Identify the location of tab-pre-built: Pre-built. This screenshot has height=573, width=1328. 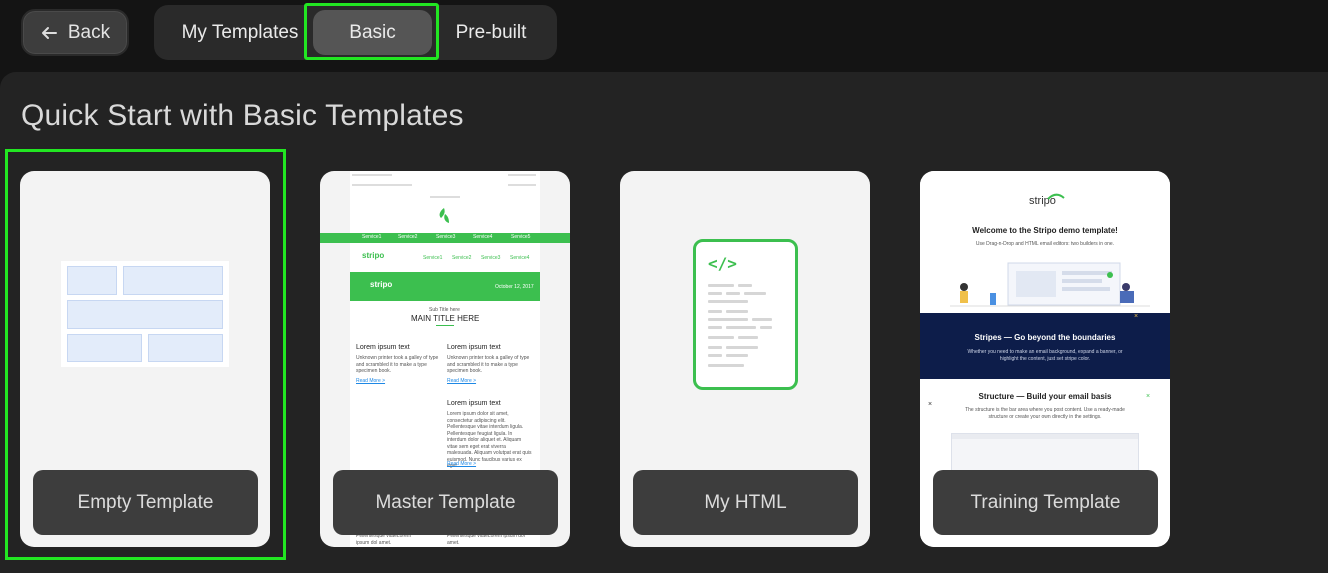
(491, 32).